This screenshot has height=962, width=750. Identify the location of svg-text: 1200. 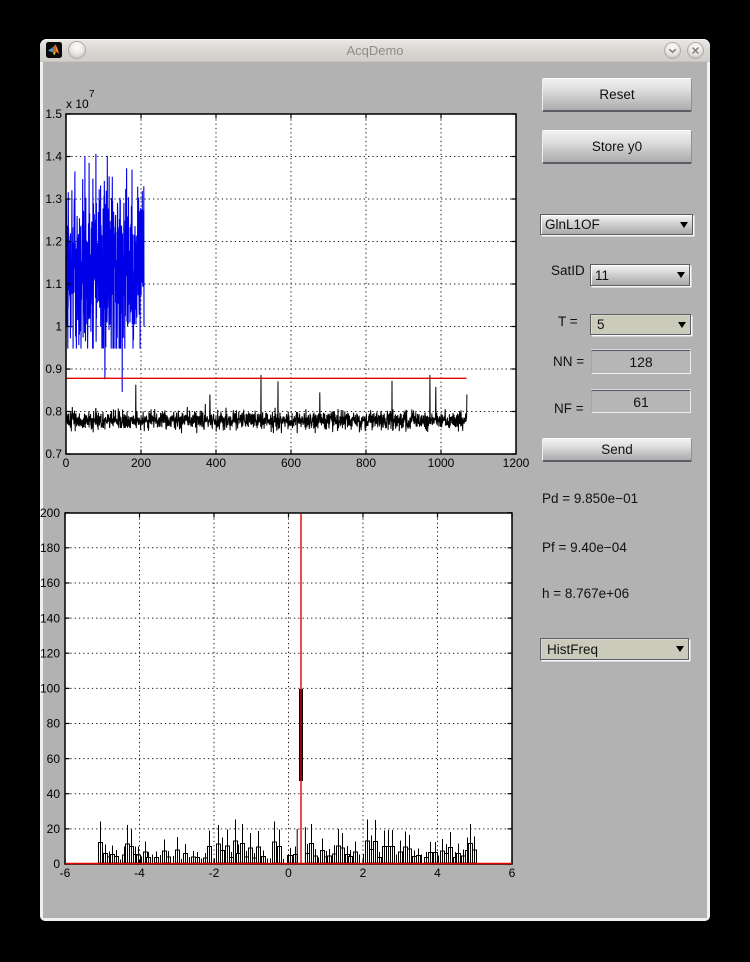
(516, 463).